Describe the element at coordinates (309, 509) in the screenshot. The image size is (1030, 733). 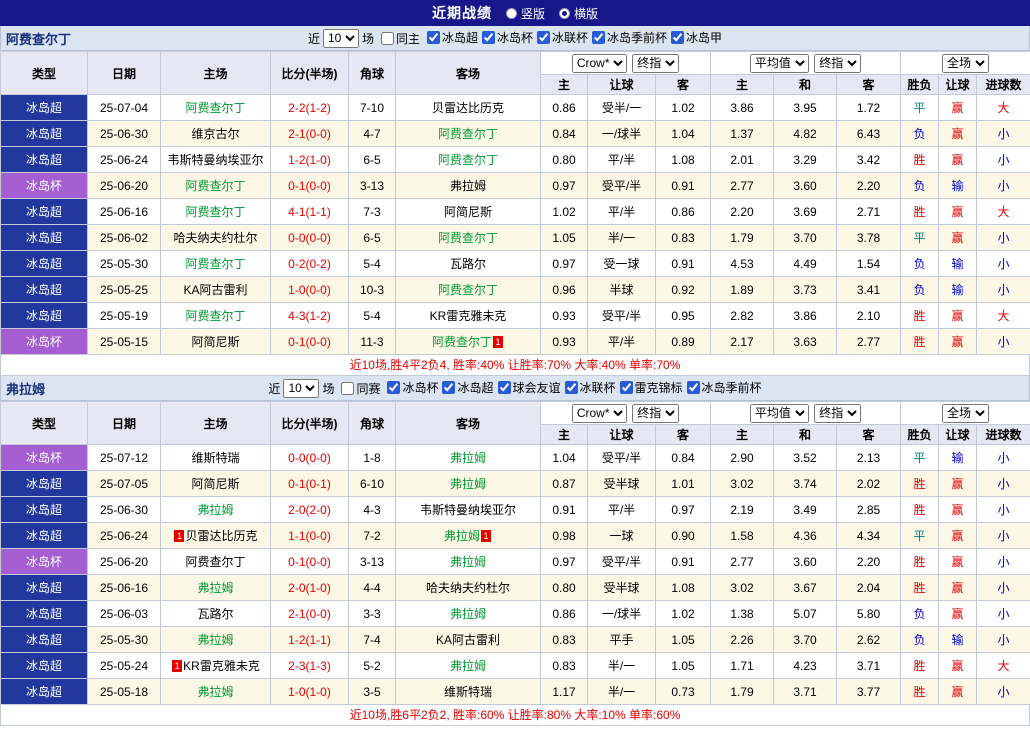
I see `score-link: 2-0(2-0)` at that location.